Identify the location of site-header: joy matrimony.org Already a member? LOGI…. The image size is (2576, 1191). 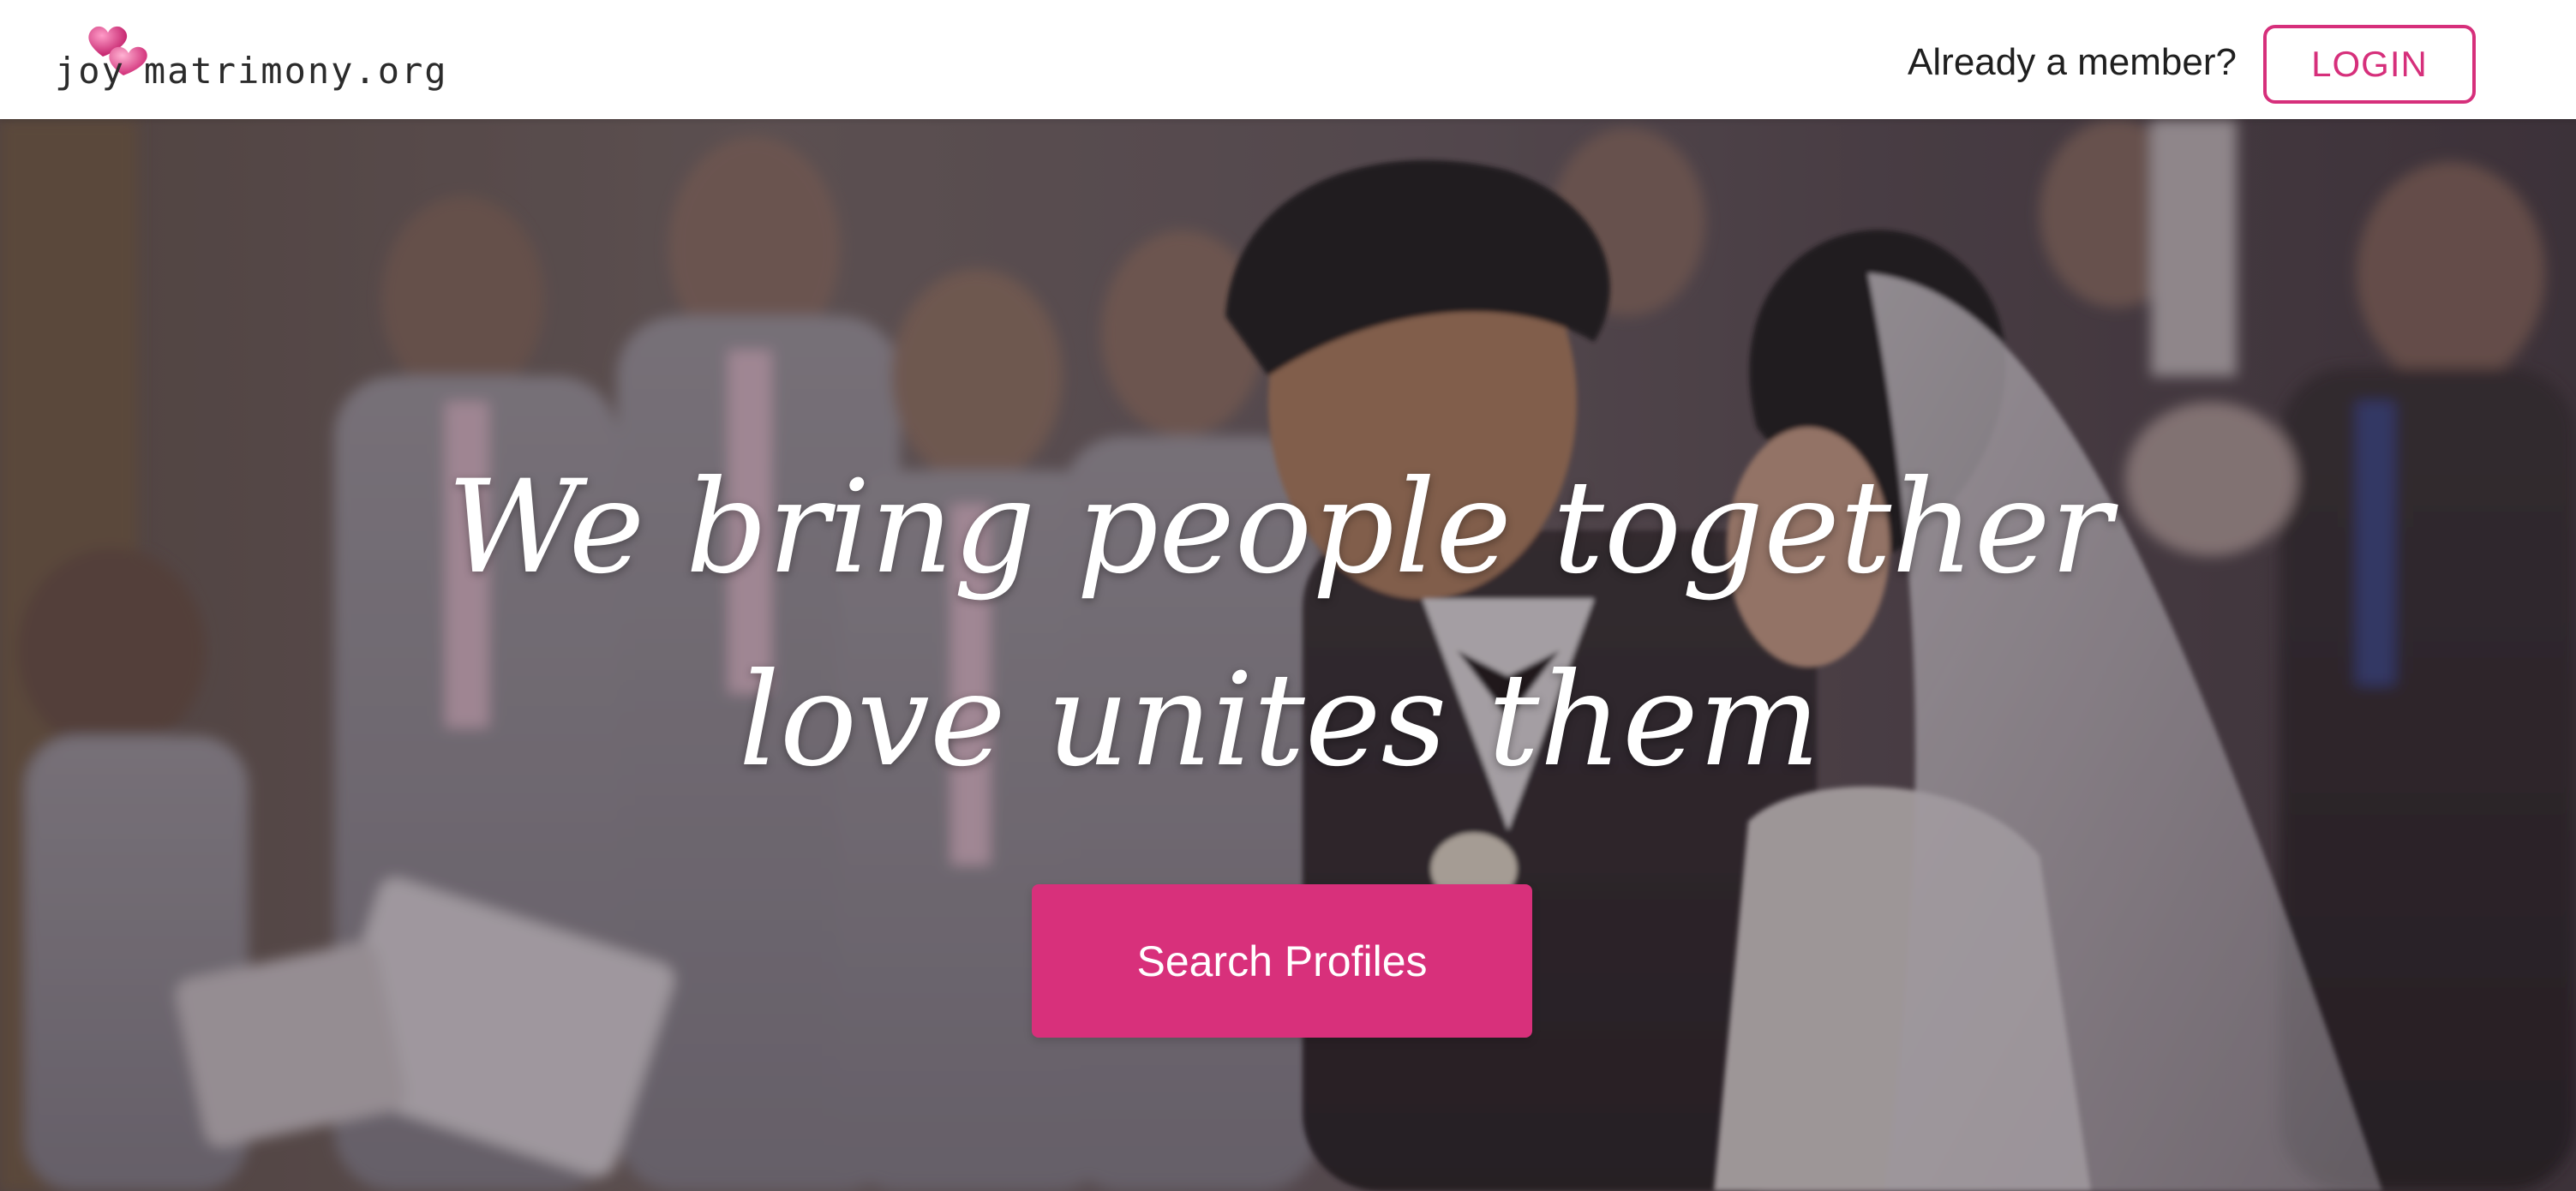
(1288, 59).